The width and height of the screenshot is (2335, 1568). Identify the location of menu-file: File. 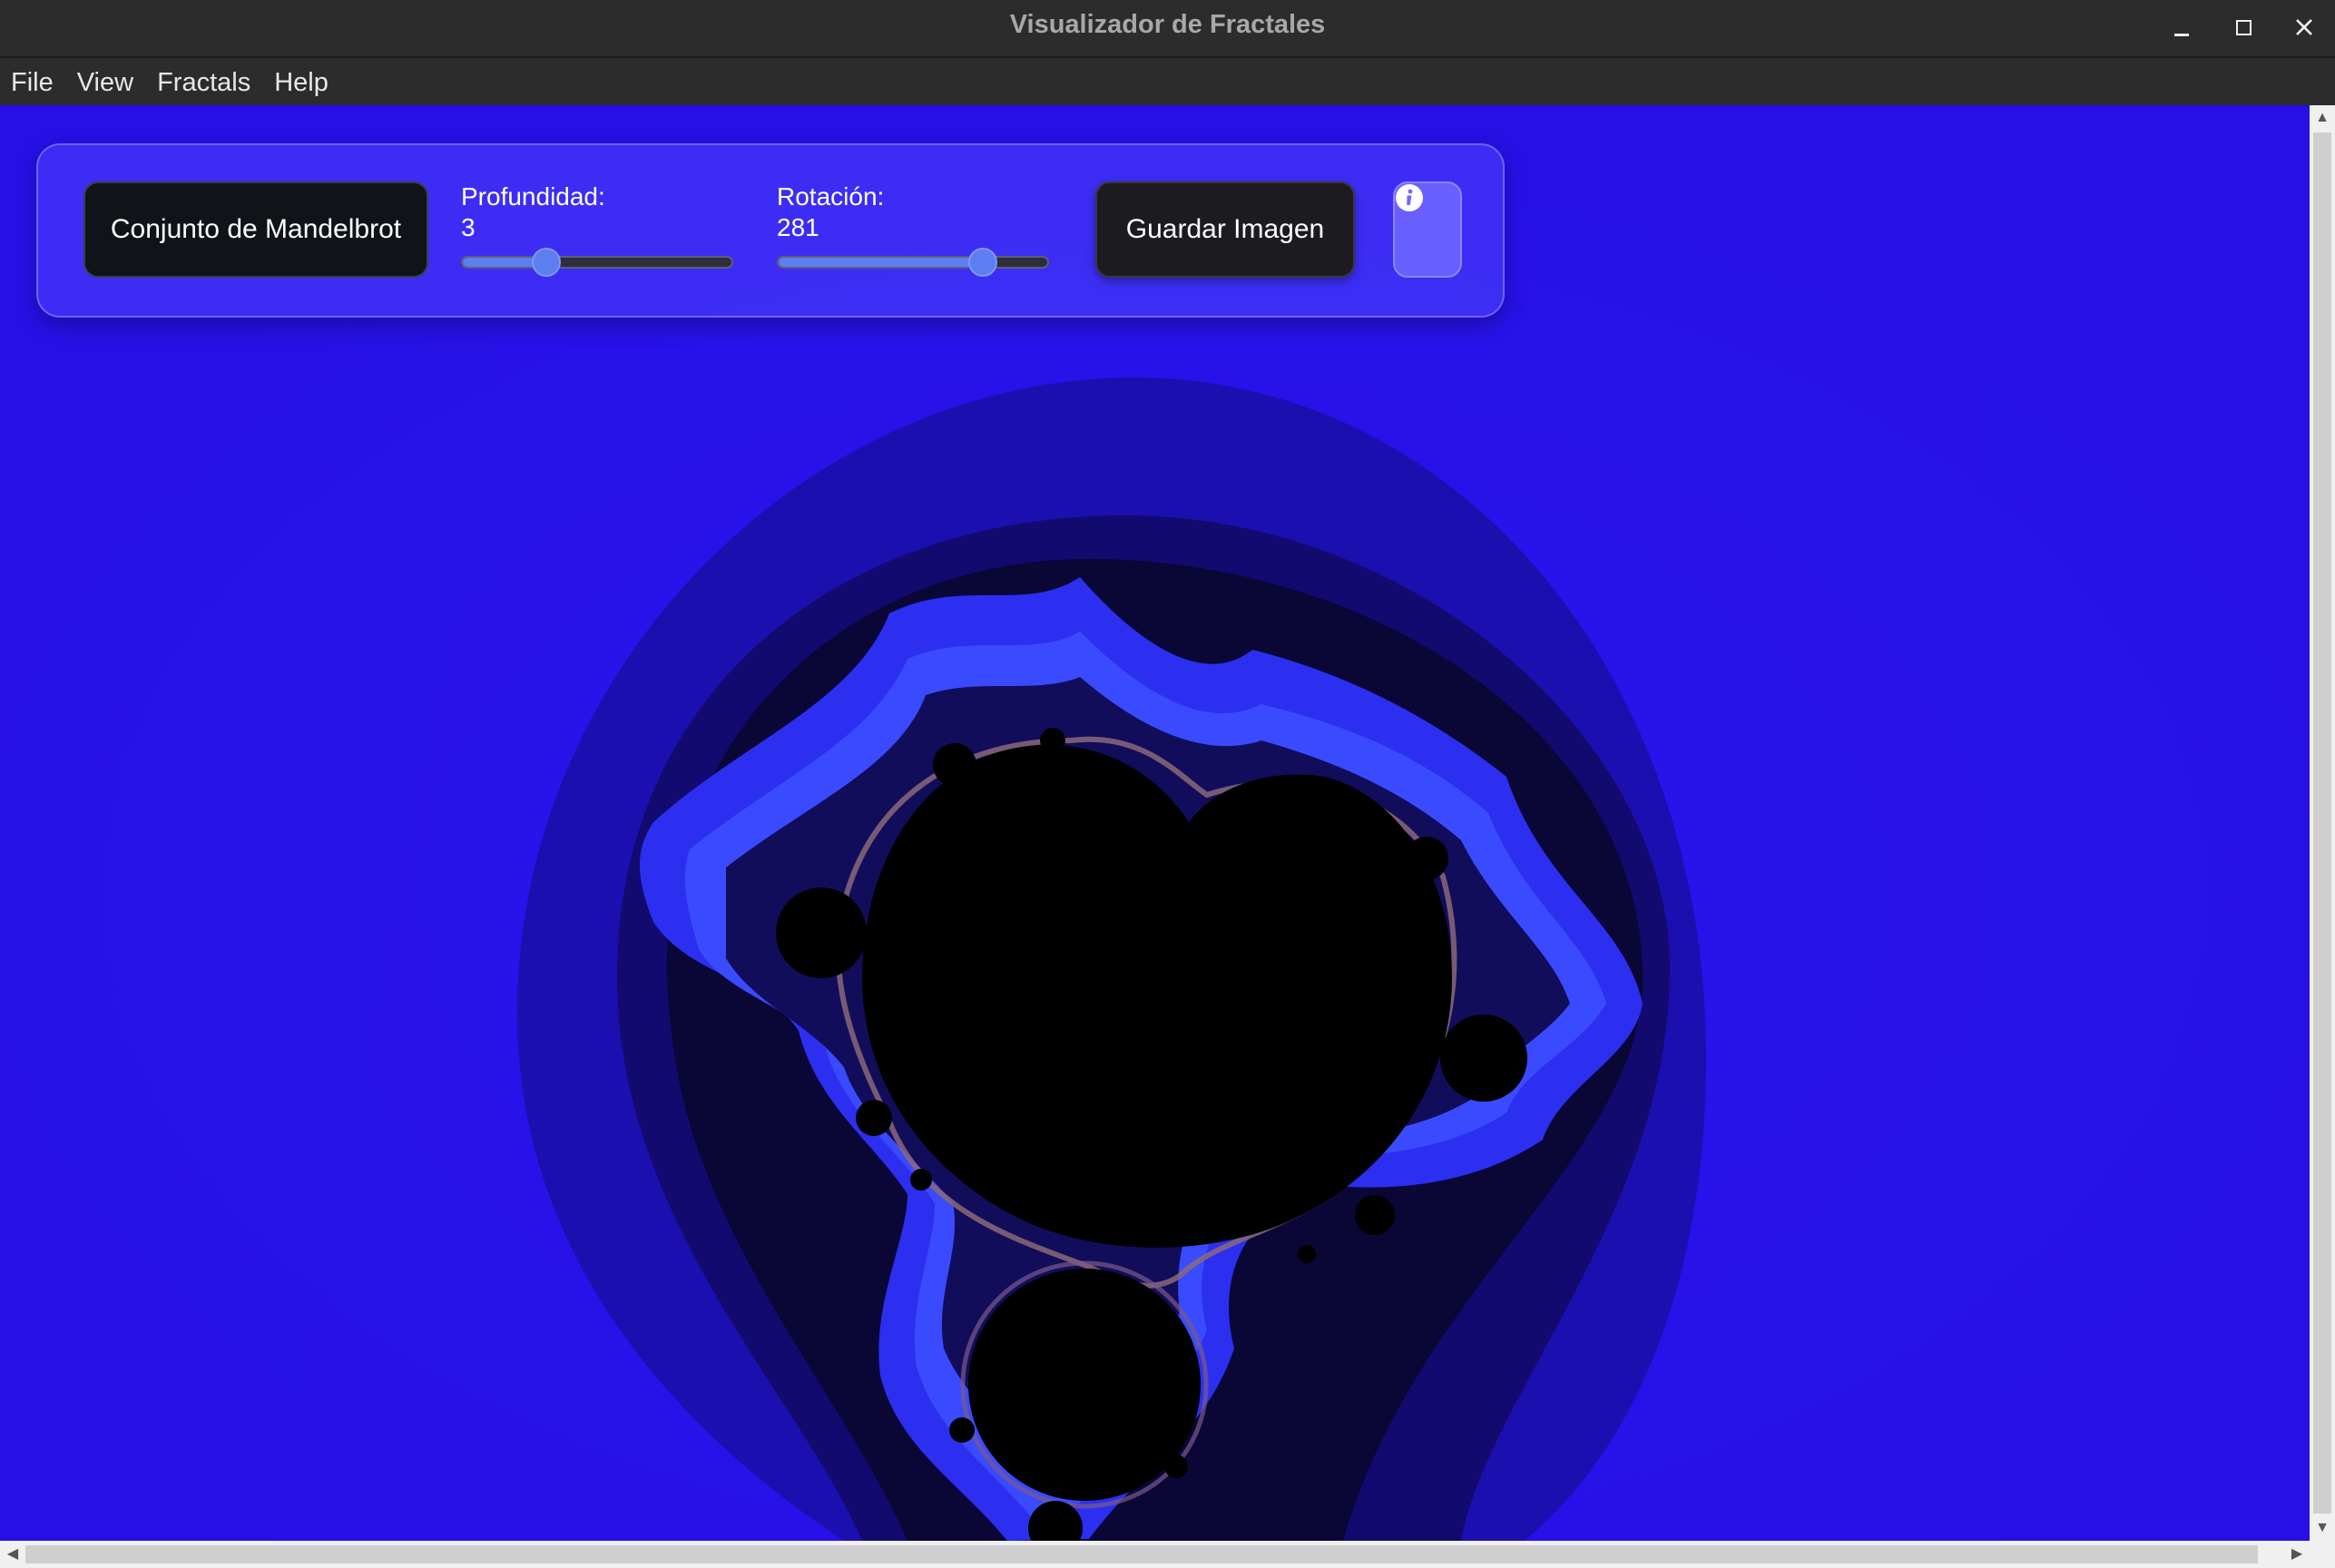
(33, 81).